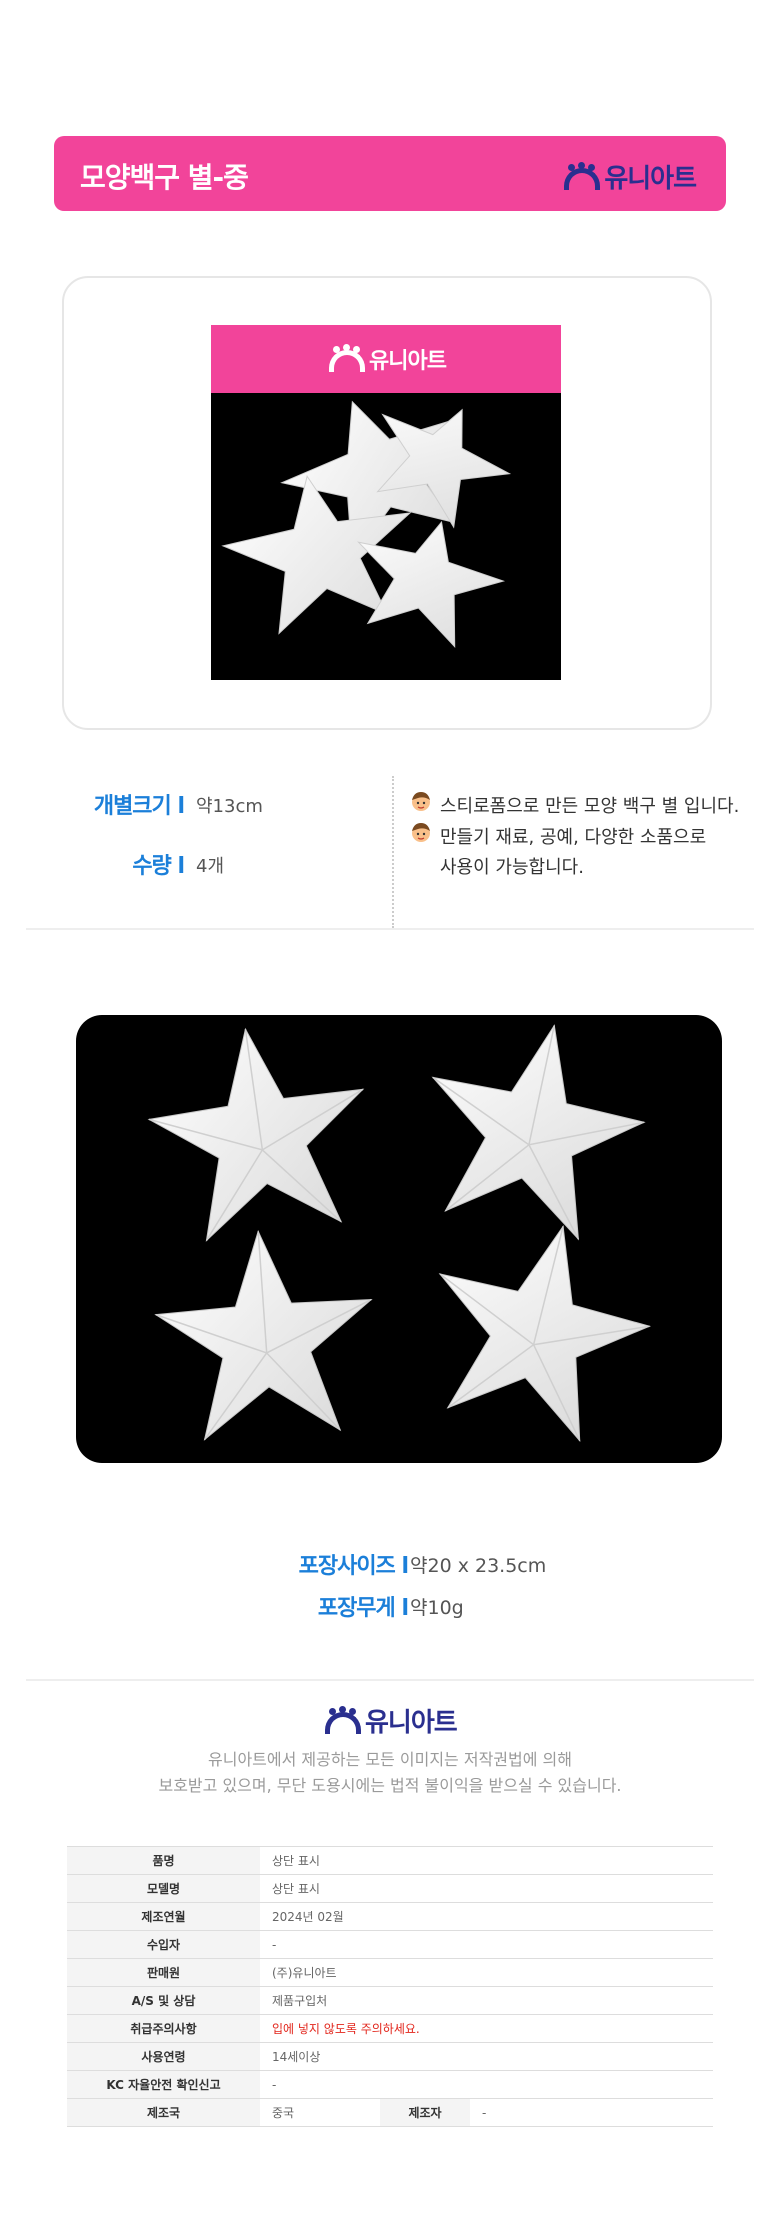 The image size is (780, 2219). Describe the element at coordinates (512, 867) in the screenshot. I see `description-line-3: 사용이 가능합니다.` at that location.